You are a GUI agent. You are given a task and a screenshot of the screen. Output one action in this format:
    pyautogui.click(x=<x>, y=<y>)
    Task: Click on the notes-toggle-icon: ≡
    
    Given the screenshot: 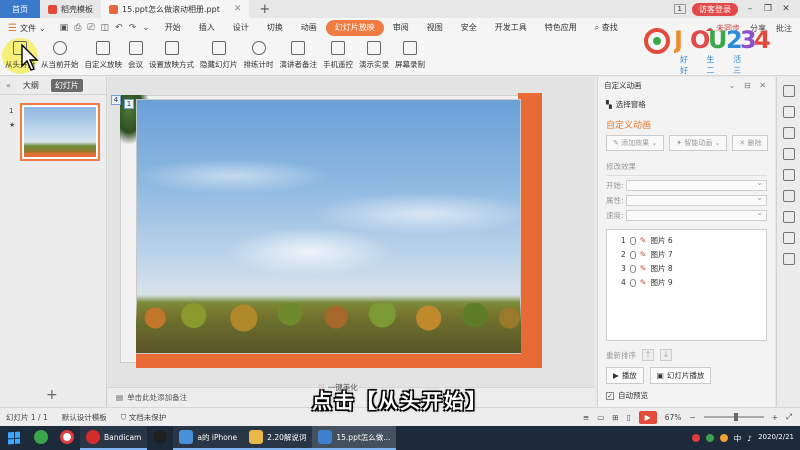 What is the action you would take?
    pyautogui.click(x=586, y=417)
    